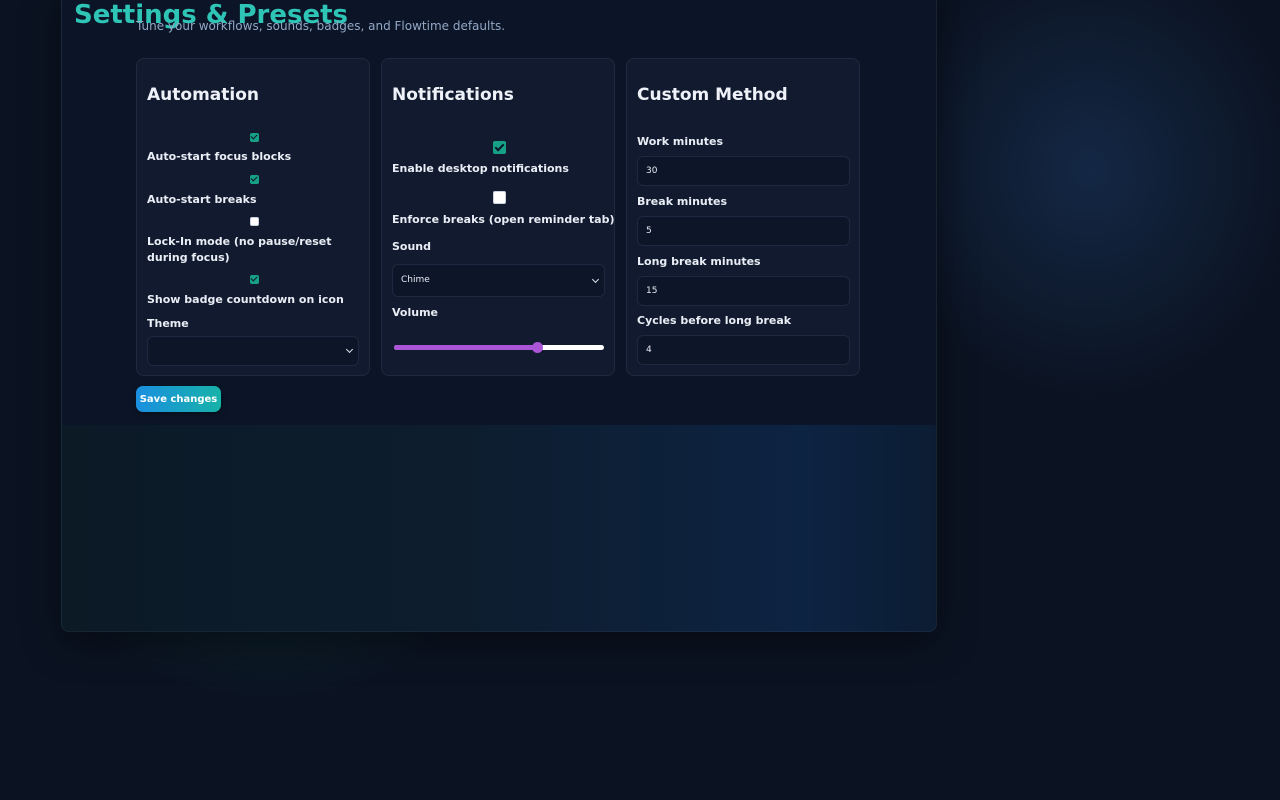 This screenshot has height=800, width=1280. I want to click on badge-countdown-label: Show badge countdown on icon, so click(245, 299).